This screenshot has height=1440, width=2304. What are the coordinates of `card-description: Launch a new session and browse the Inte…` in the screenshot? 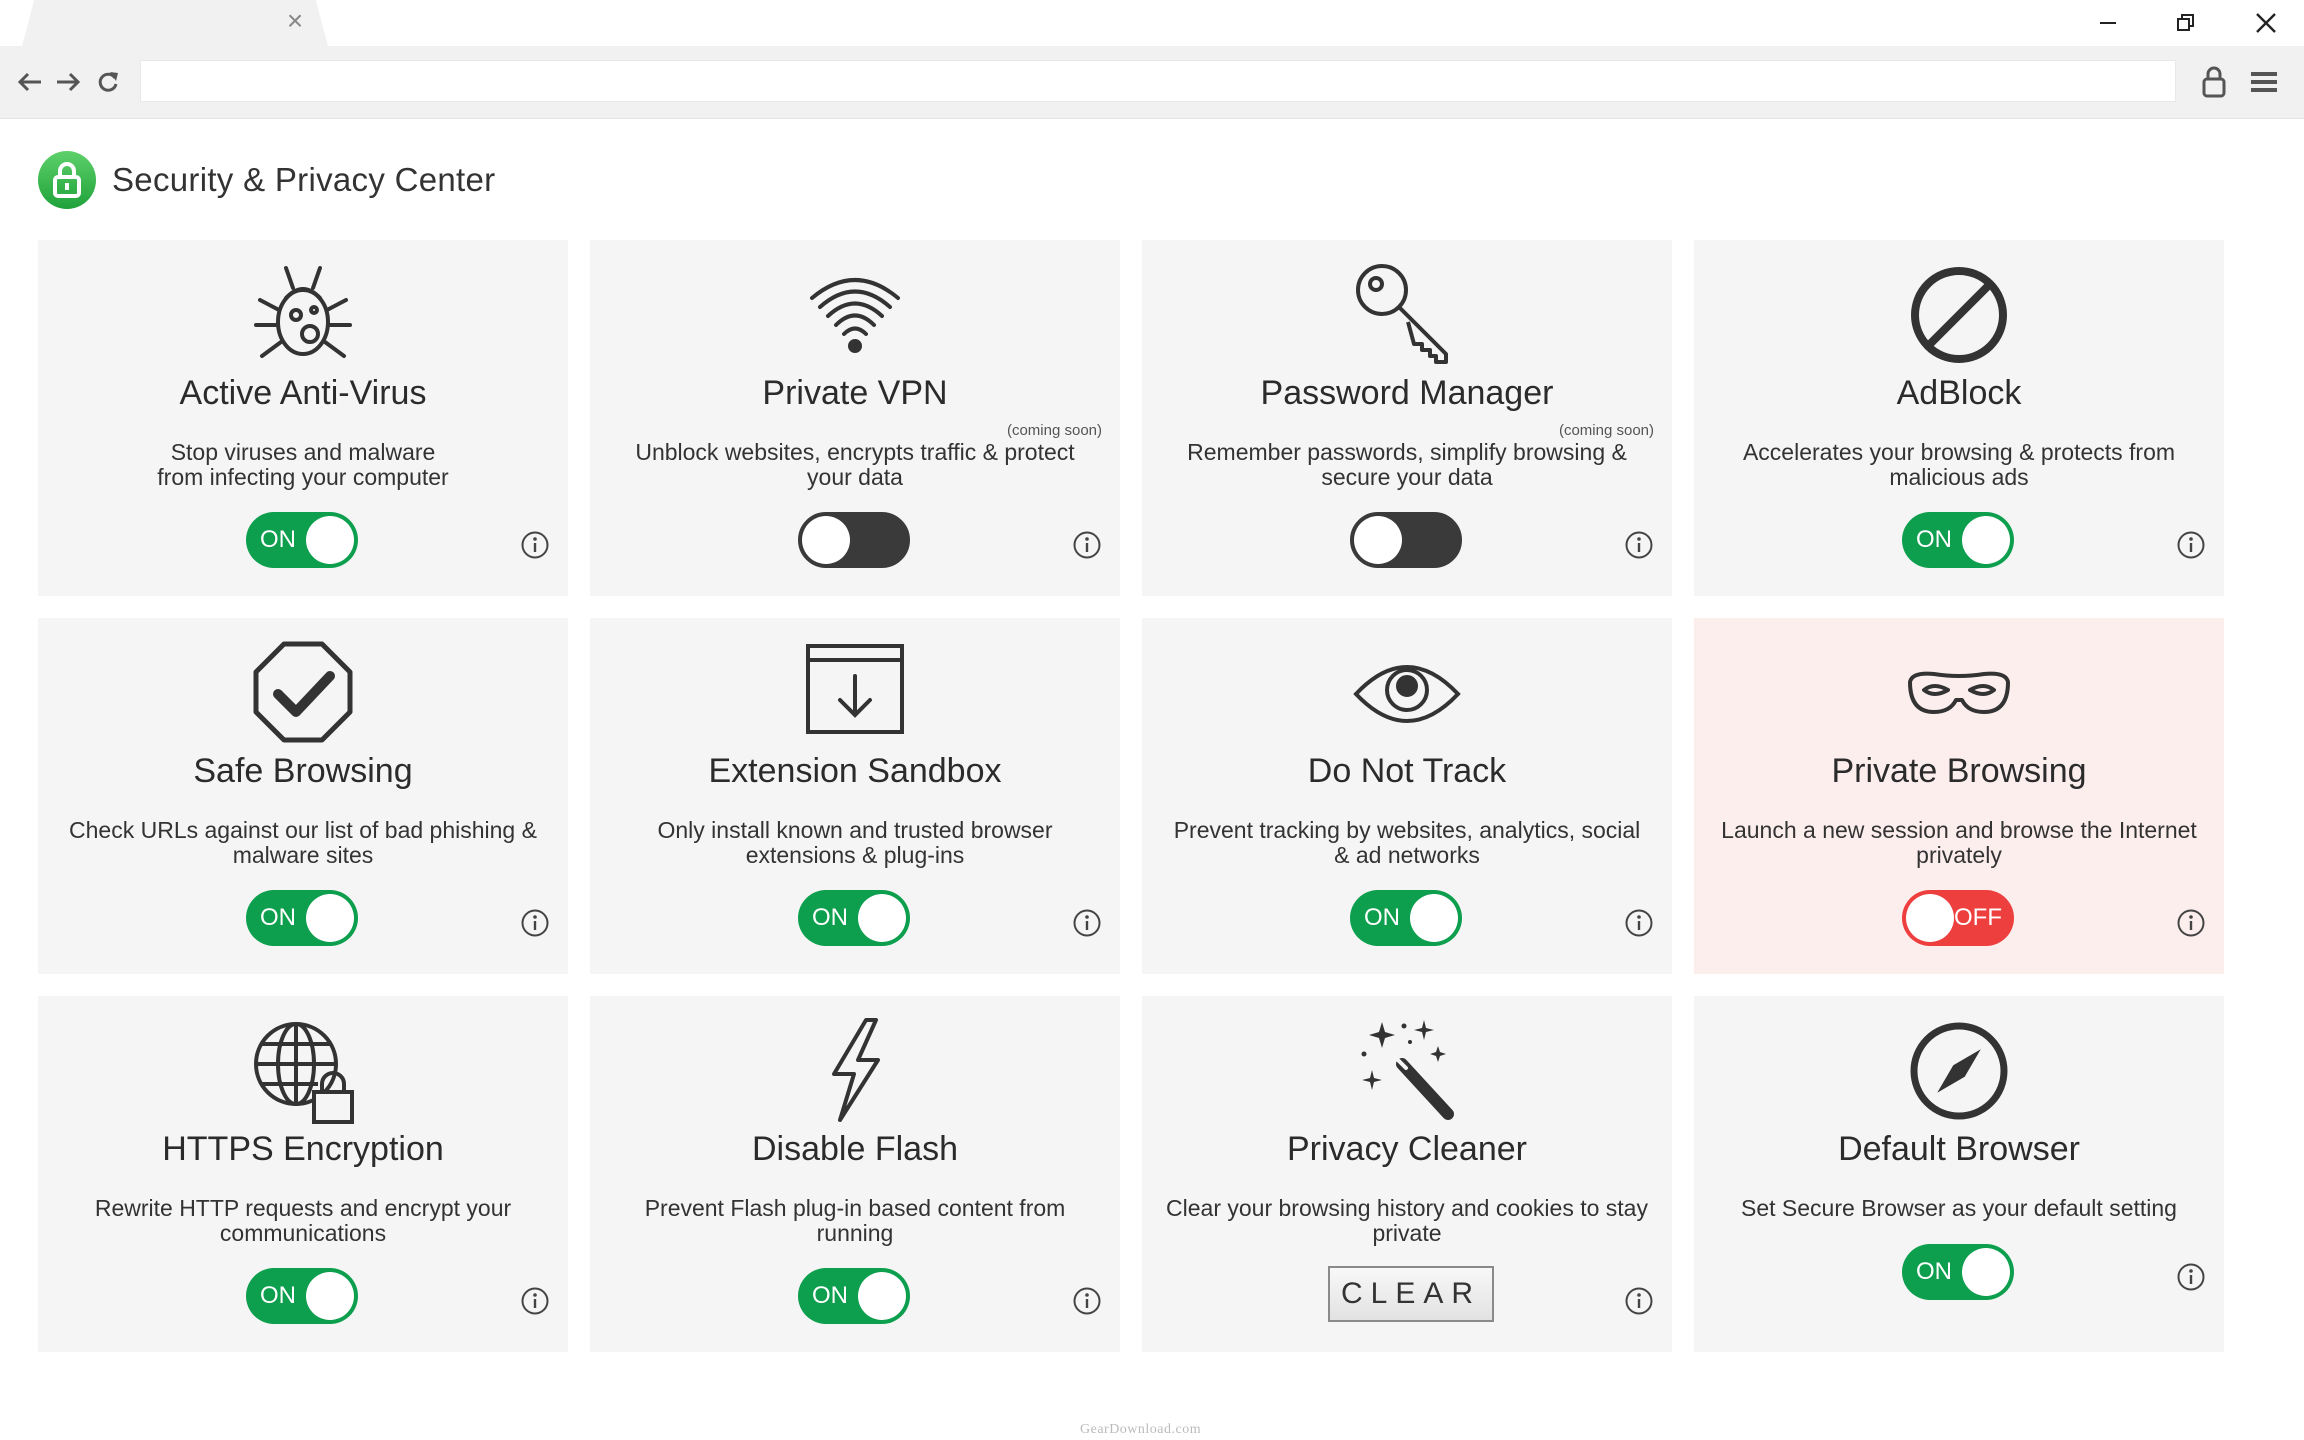 It's located at (1959, 842).